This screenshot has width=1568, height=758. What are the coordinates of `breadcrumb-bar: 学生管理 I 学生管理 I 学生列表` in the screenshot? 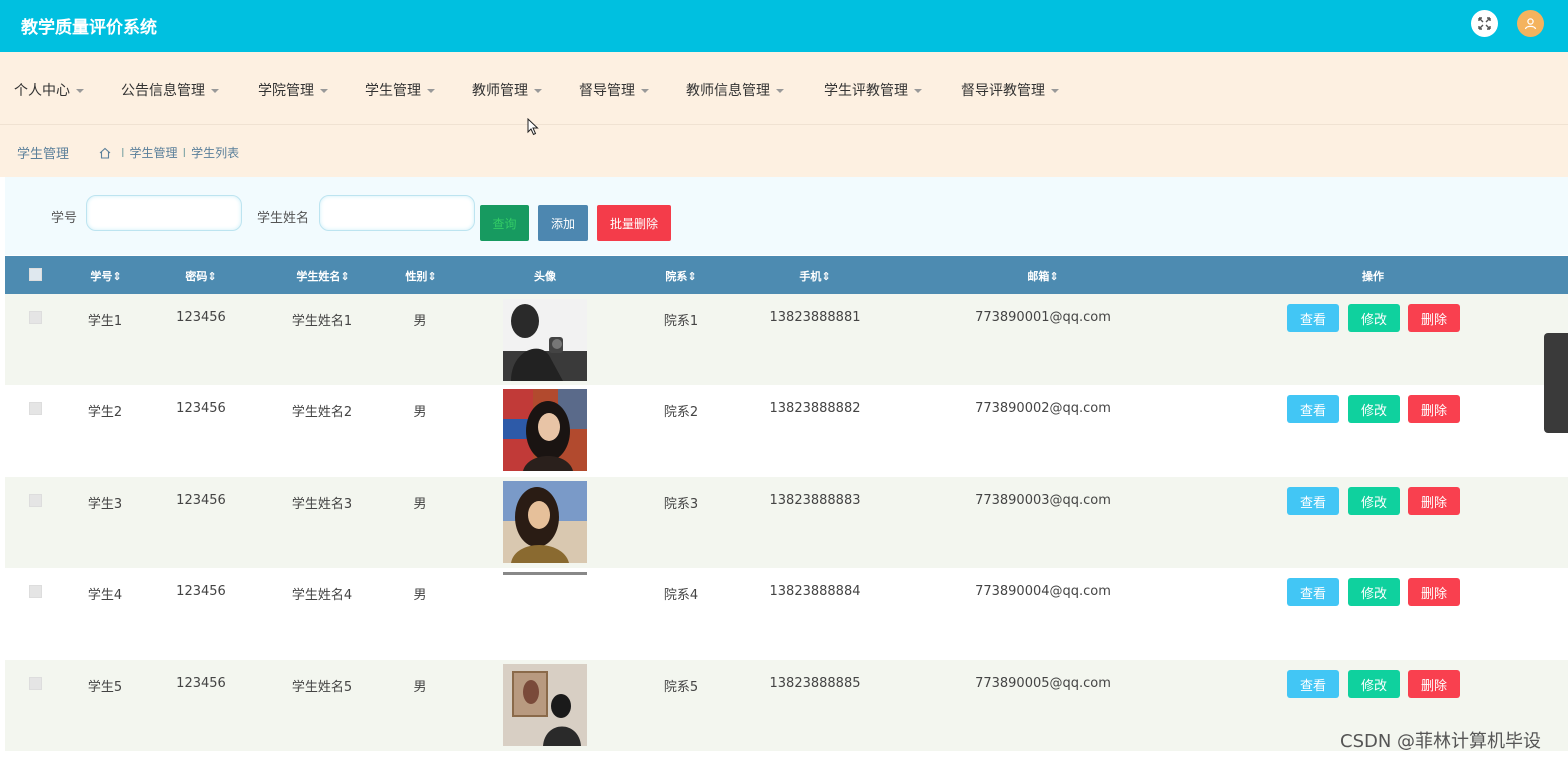 It's located at (784, 151).